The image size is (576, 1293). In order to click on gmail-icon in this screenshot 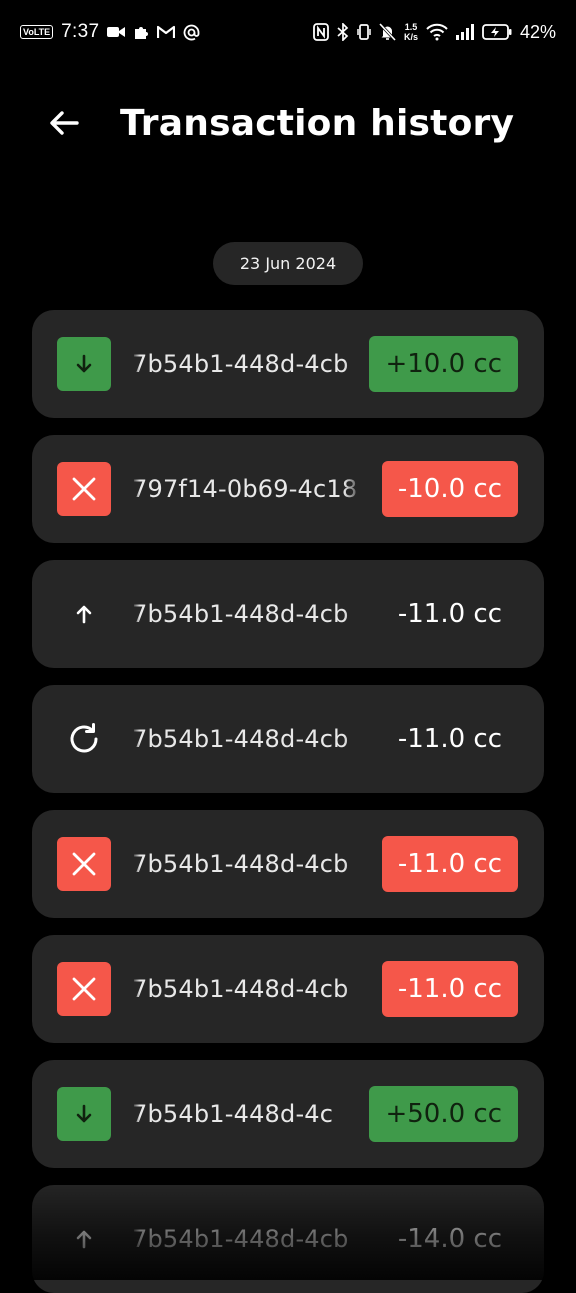, I will do `click(166, 32)`.